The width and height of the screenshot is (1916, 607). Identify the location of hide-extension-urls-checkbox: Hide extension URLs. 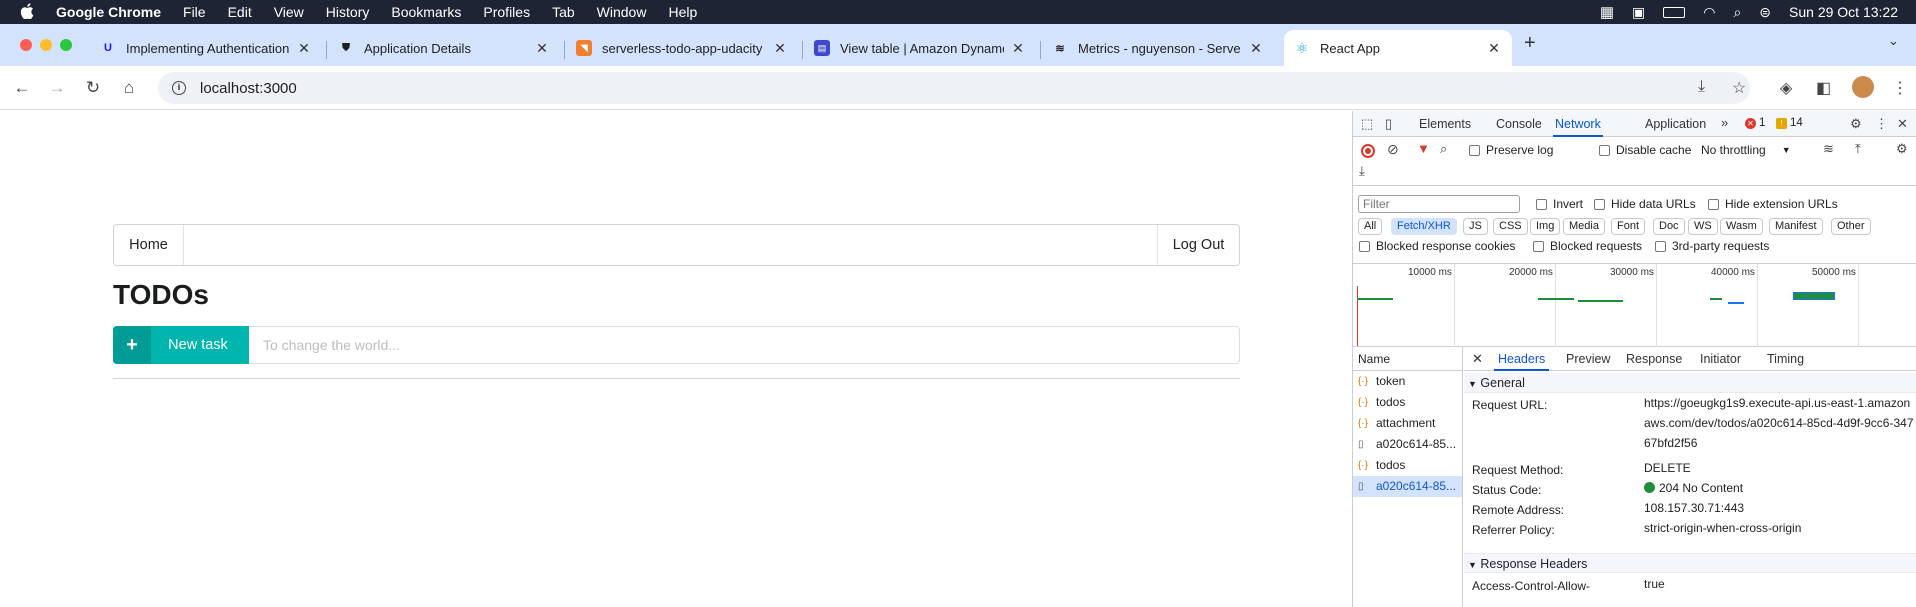
(1773, 204).